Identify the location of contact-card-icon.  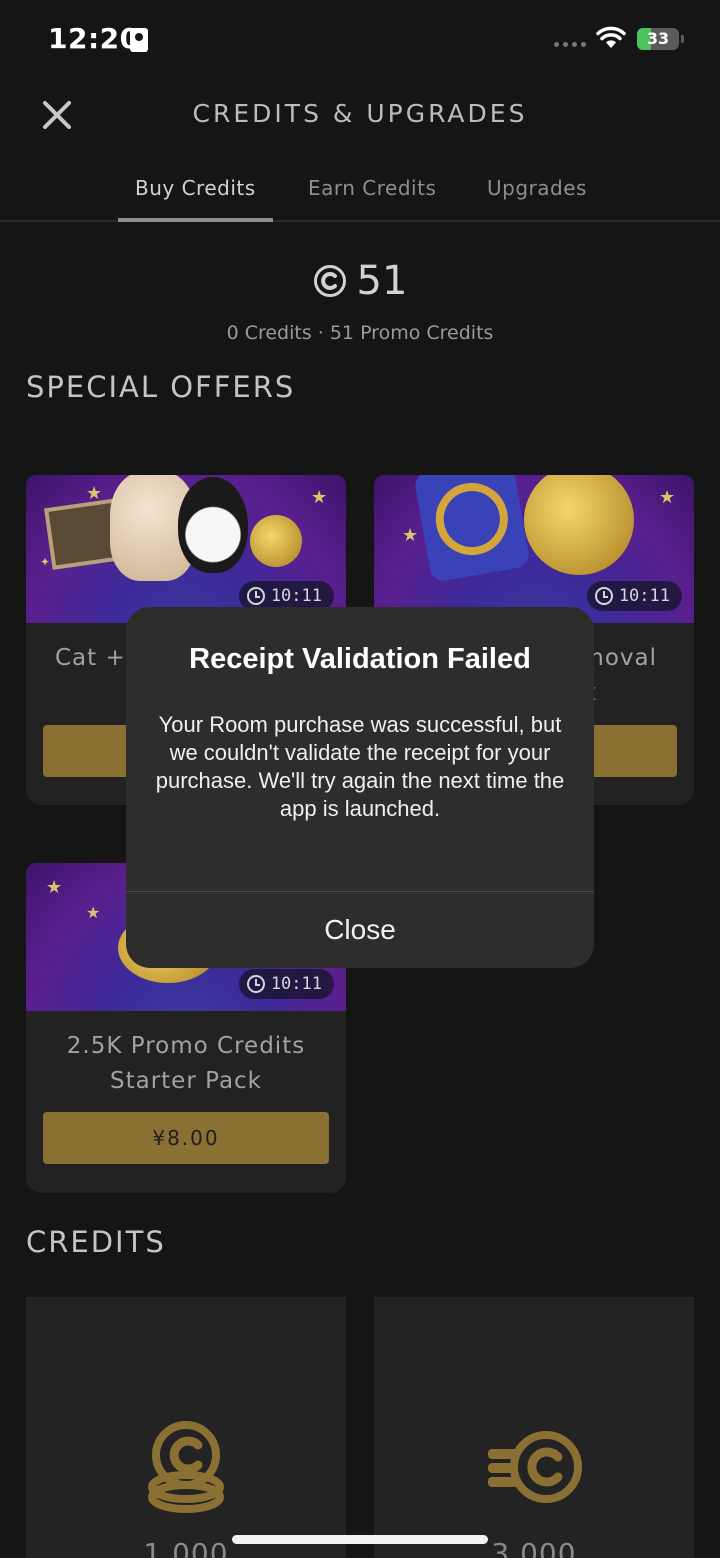
(139, 40).